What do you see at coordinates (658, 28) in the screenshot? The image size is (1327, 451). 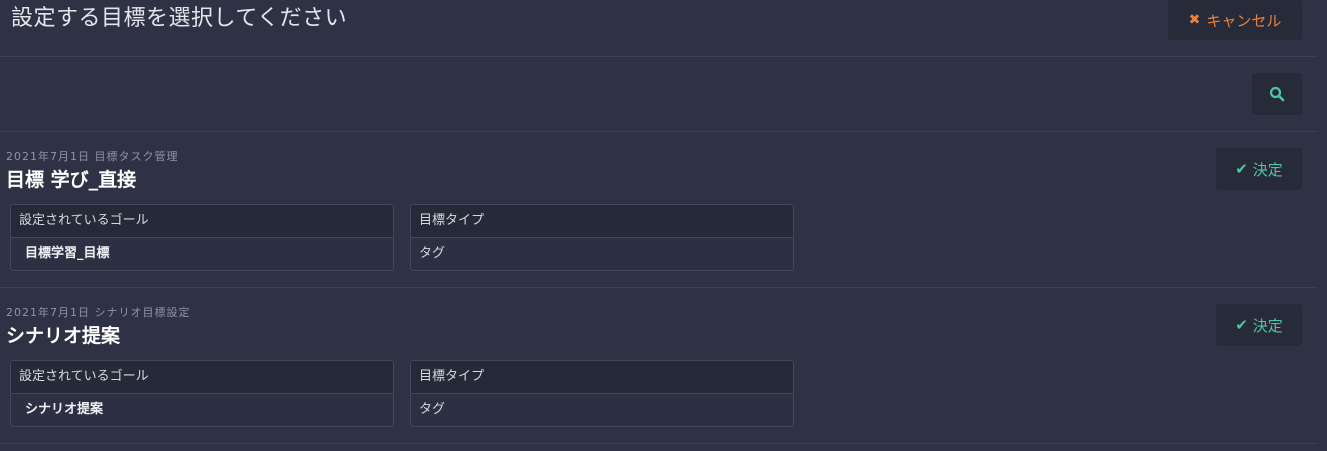 I see `page-header: 設定する目標を選択してください ✖ キャンセル` at bounding box center [658, 28].